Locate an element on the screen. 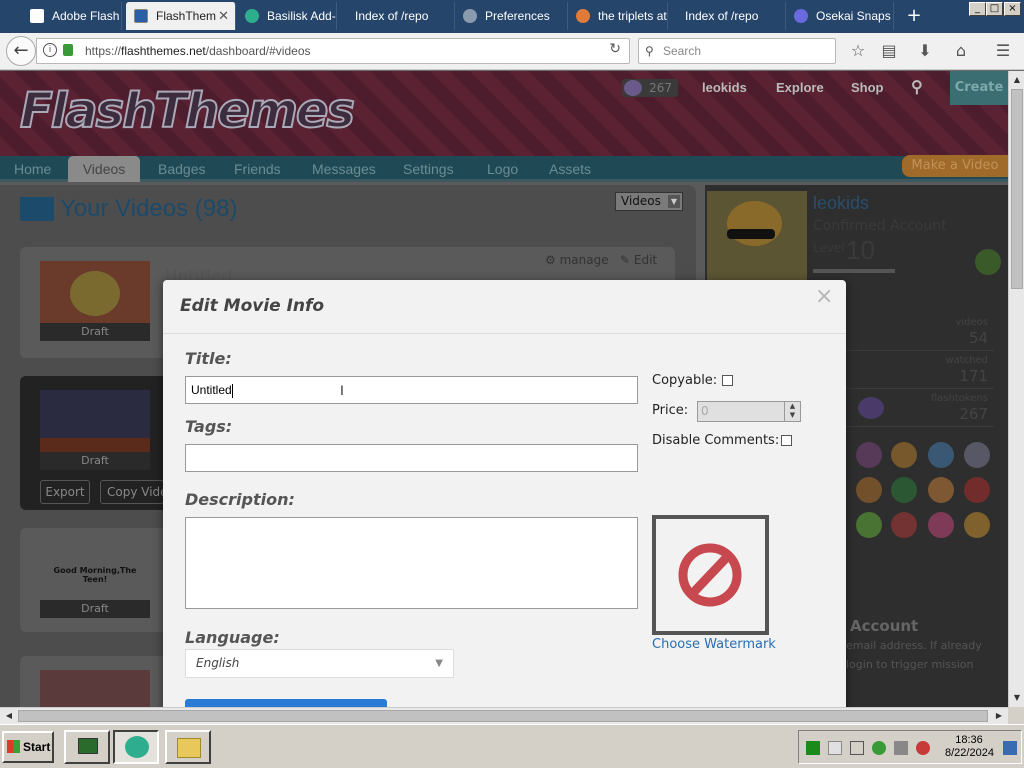  scroll-up-icon: ▲ is located at coordinates (1017, 80).